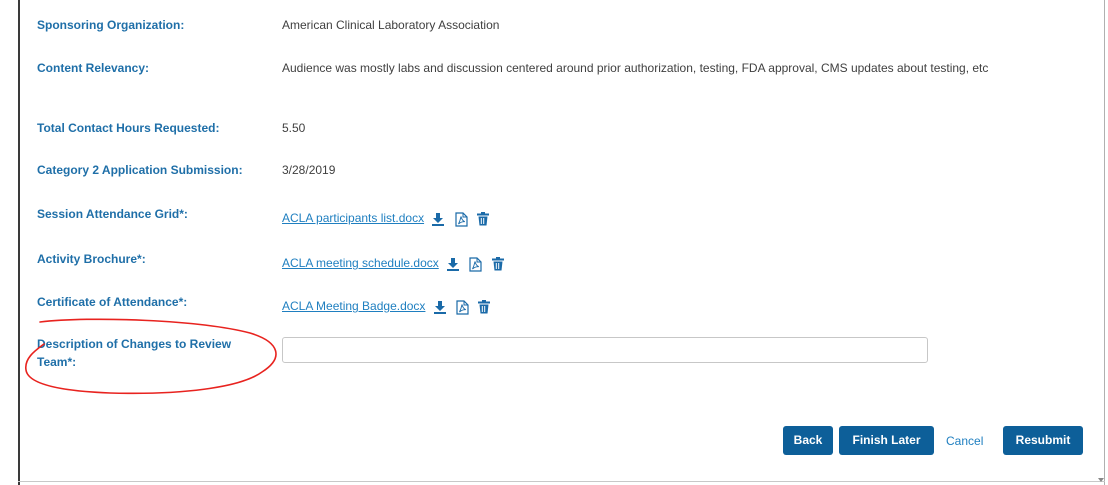 The height and width of the screenshot is (485, 1108). What do you see at coordinates (353, 218) in the screenshot?
I see `file-link: ACLA participants list.docx` at bounding box center [353, 218].